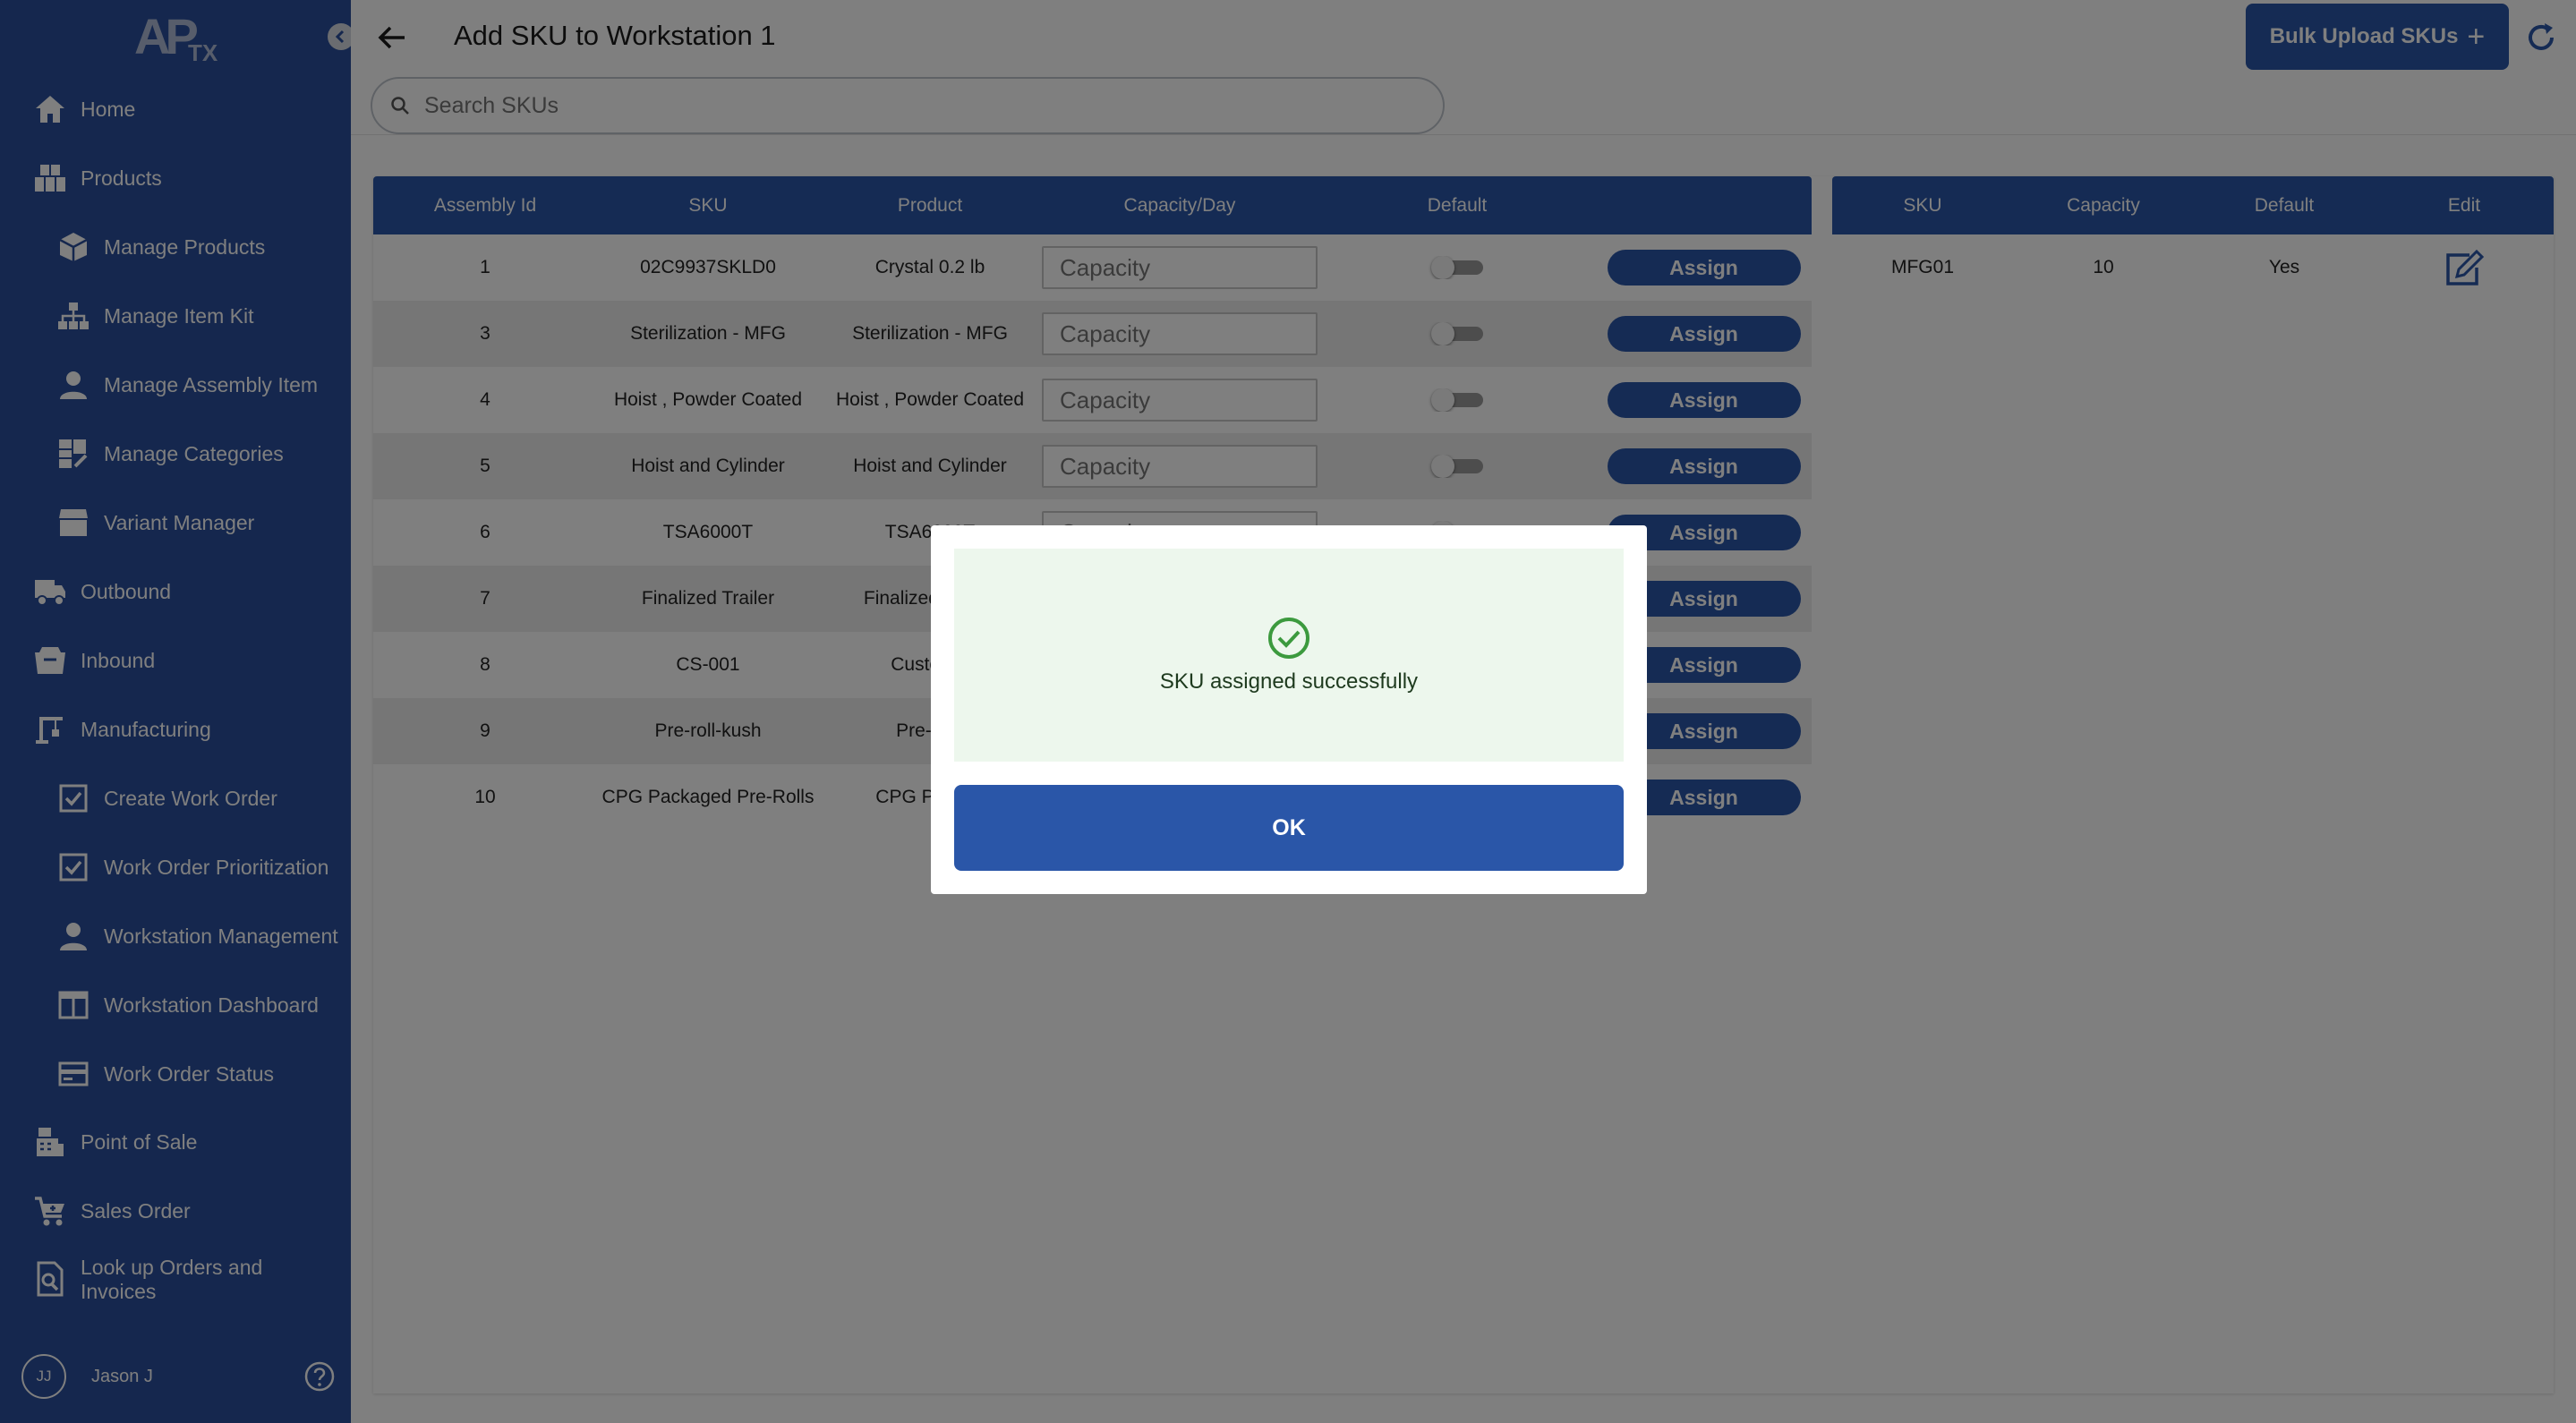 The width and height of the screenshot is (2576, 1423). What do you see at coordinates (1289, 828) in the screenshot?
I see `ok-button: OK` at bounding box center [1289, 828].